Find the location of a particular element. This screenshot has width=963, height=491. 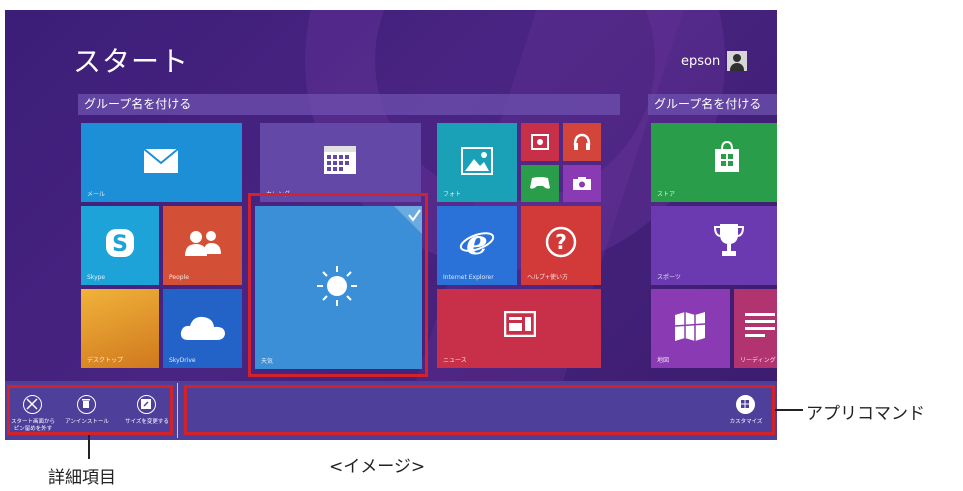

app-commands-leader-line is located at coordinates (789, 410).